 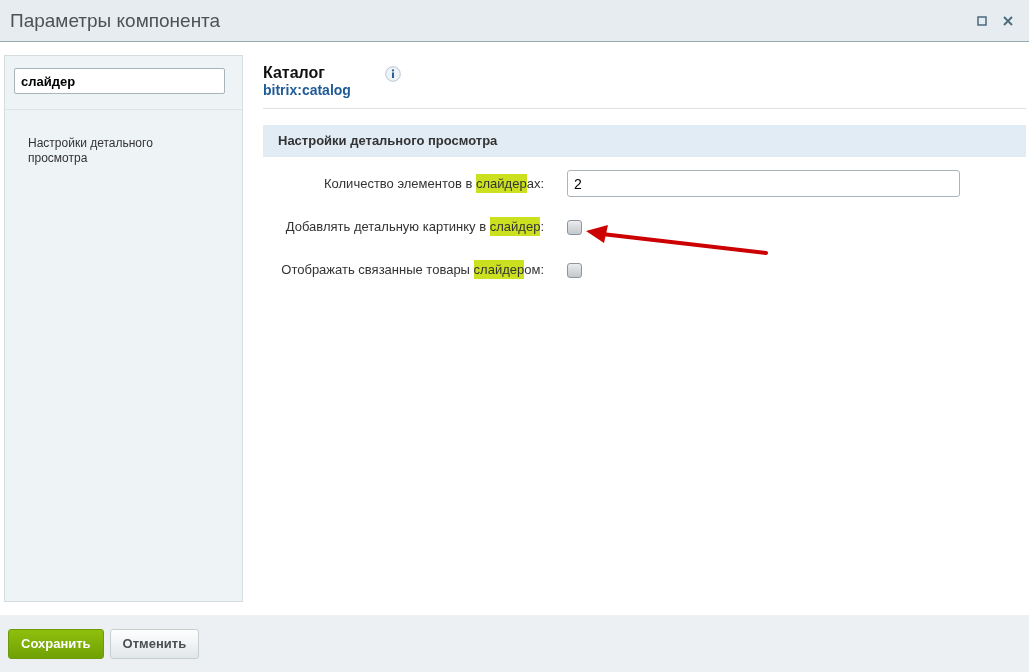 What do you see at coordinates (414, 226) in the screenshot?
I see `field-label: Добавлять детальную картинку в слайдер:` at bounding box center [414, 226].